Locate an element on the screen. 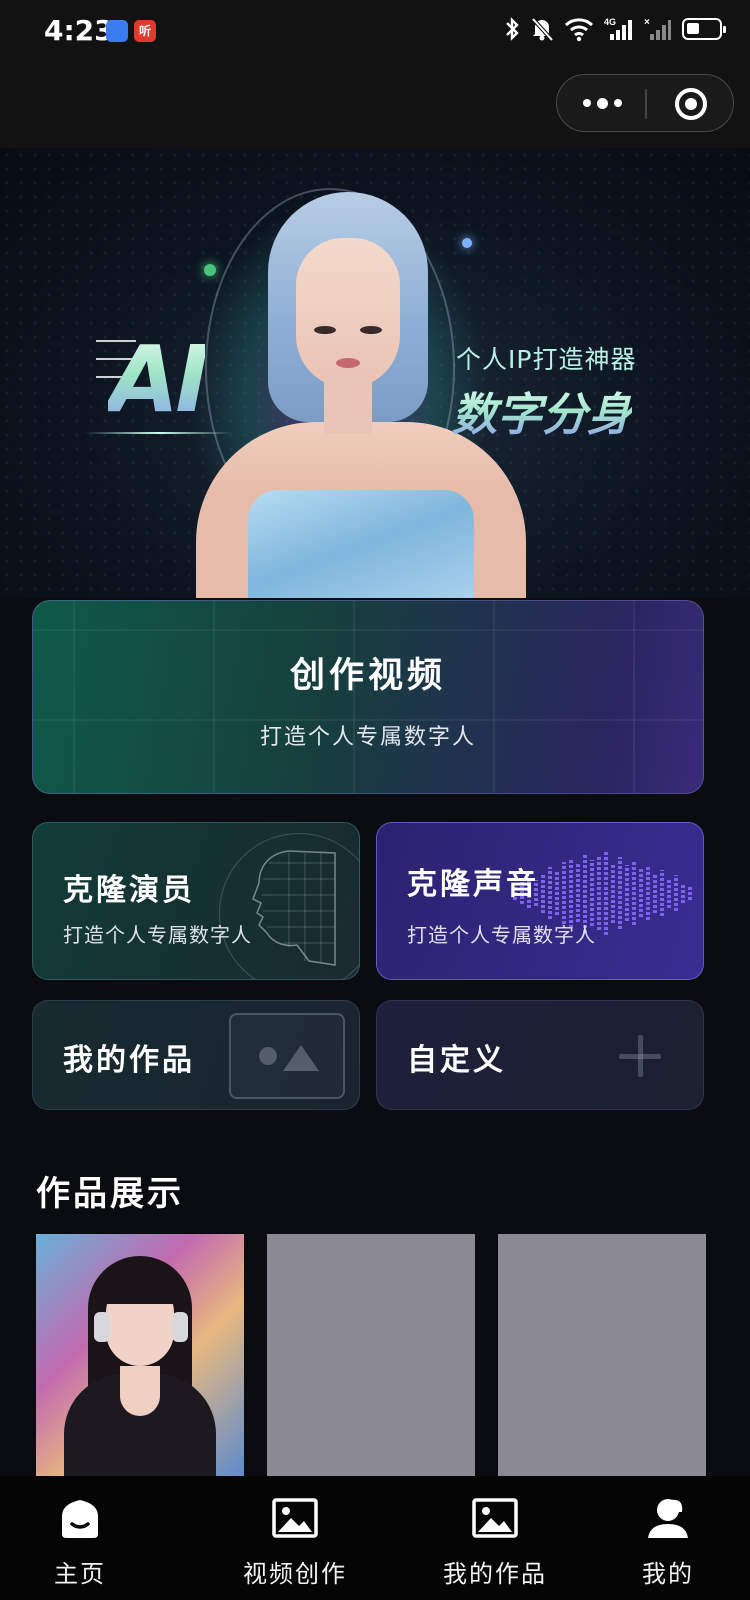 The height and width of the screenshot is (1600, 750). tab-home-label: 主页 is located at coordinates (80, 1574).